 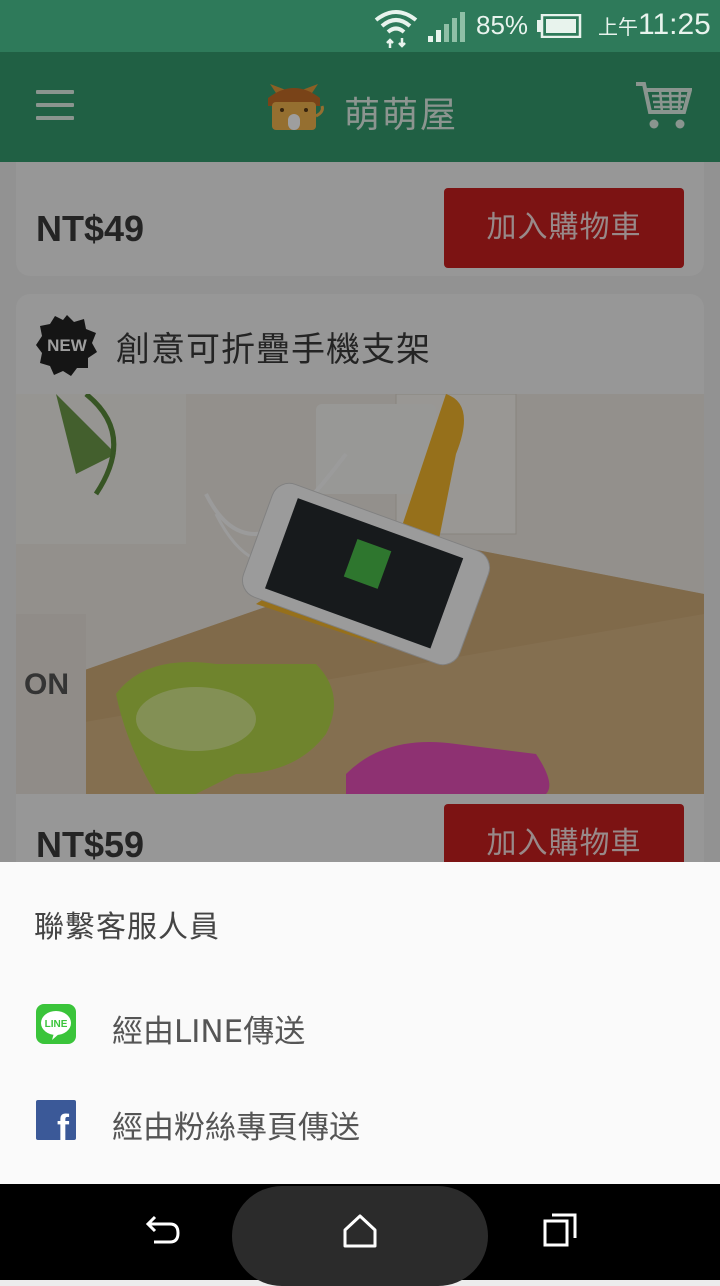 I want to click on home-icon, so click(x=360, y=1231).